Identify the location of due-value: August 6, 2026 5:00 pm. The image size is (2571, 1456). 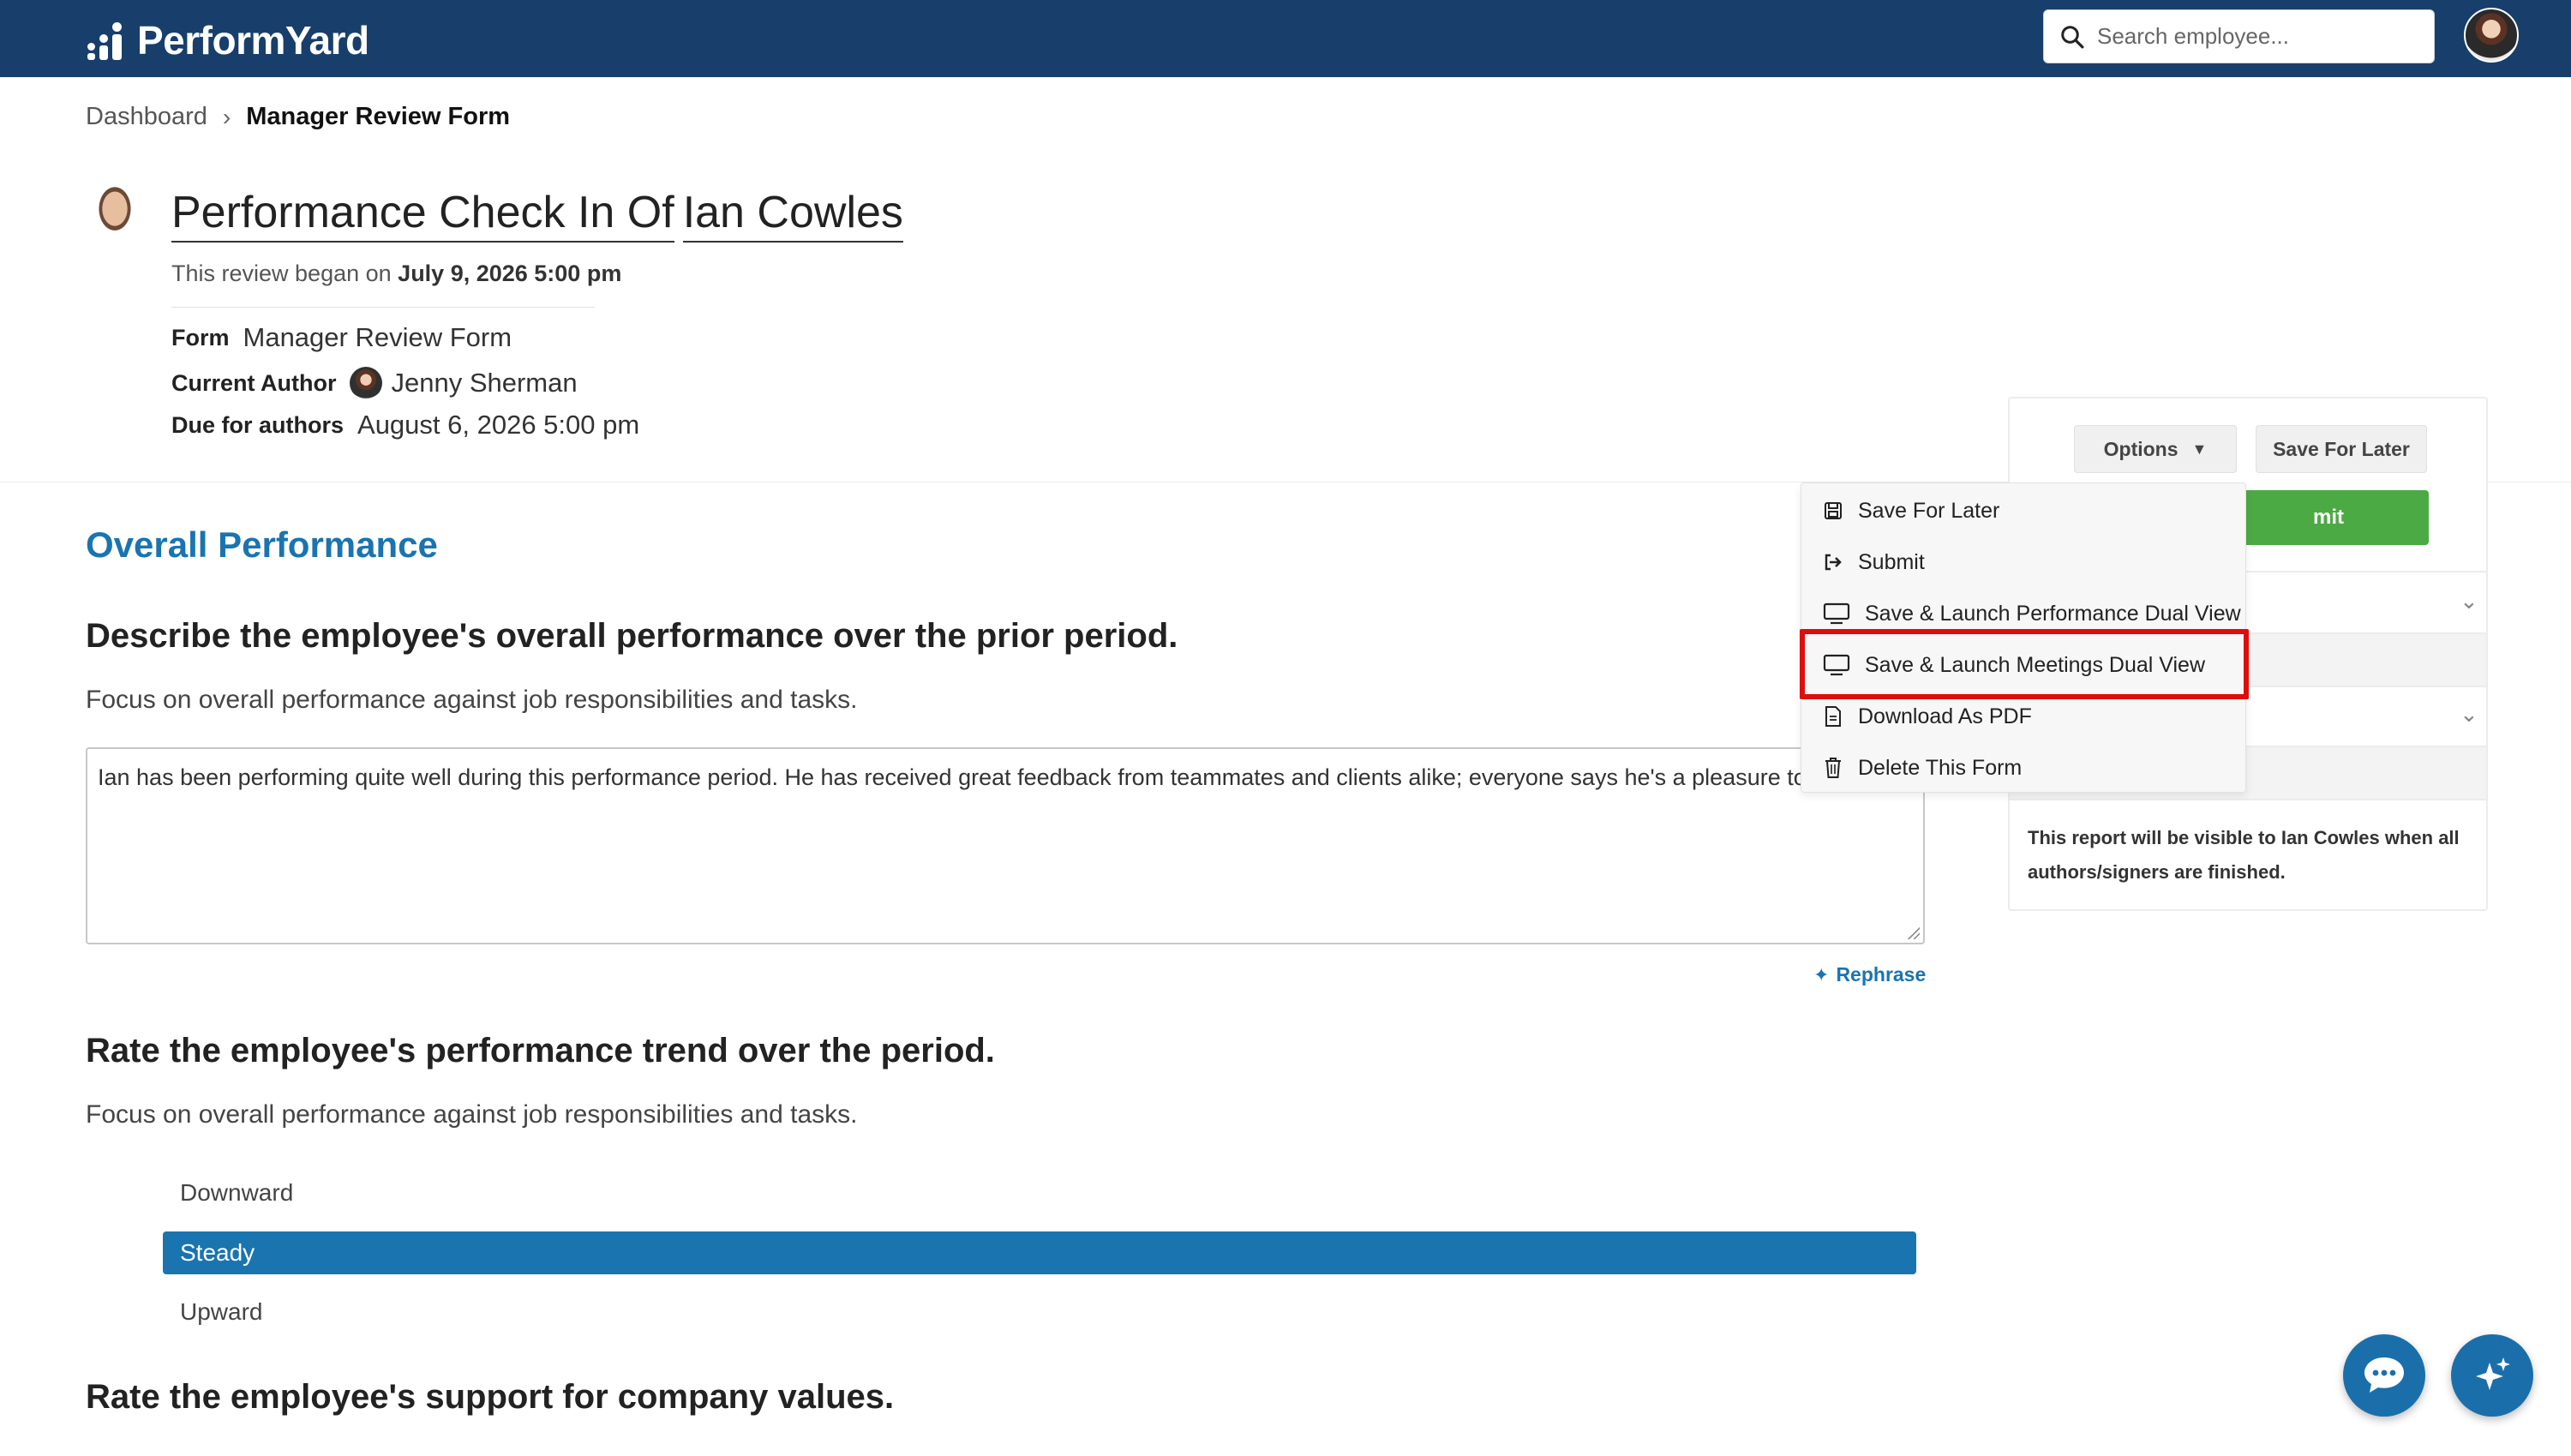
(499, 425).